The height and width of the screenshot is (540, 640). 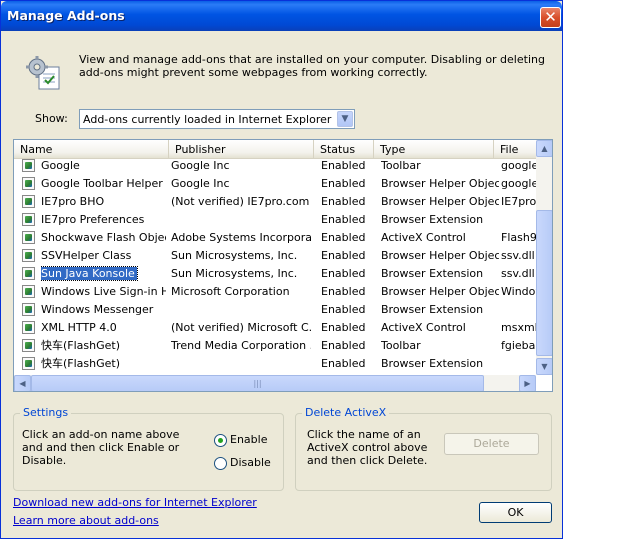 I want to click on add-ons-gear-icon, so click(x=43, y=73).